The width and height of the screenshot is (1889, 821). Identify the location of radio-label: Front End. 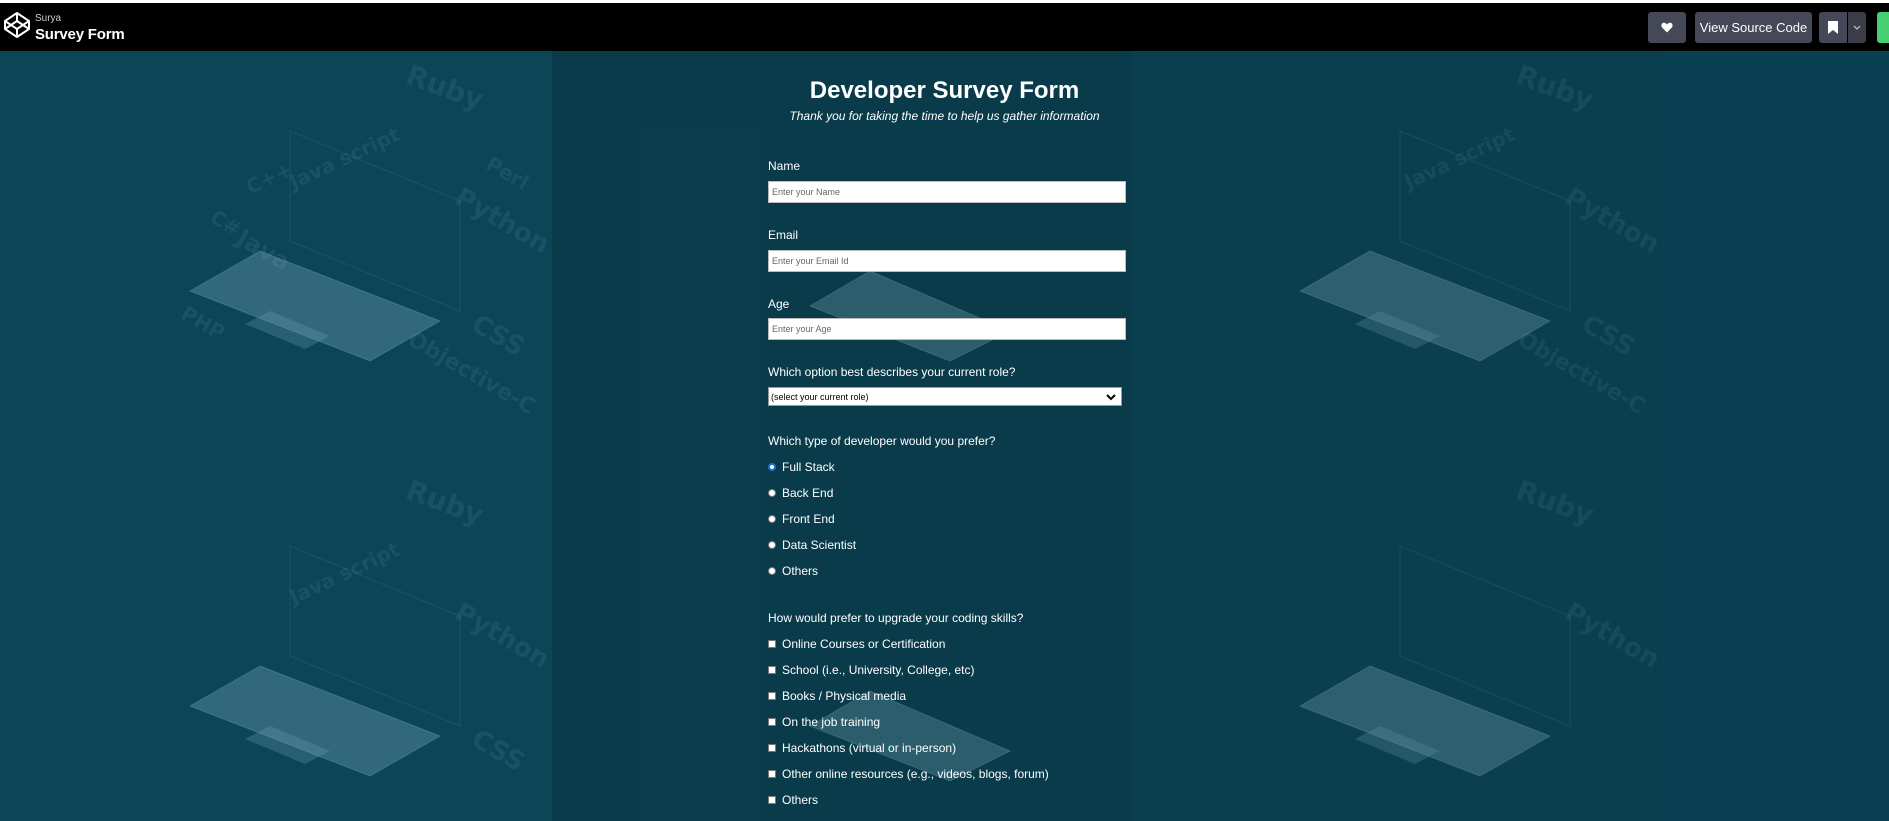
(808, 519).